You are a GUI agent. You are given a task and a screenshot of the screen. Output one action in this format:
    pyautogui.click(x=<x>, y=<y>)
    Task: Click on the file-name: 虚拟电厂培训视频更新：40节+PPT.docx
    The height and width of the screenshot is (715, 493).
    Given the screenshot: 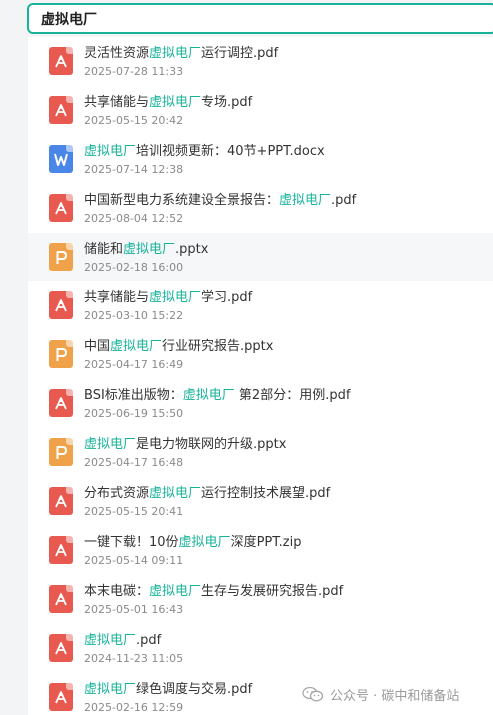 What is the action you would take?
    pyautogui.click(x=204, y=152)
    